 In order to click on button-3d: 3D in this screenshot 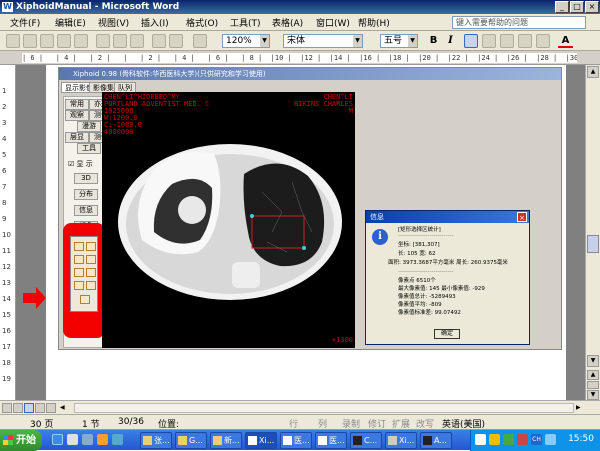, I will do `click(86, 178)`.